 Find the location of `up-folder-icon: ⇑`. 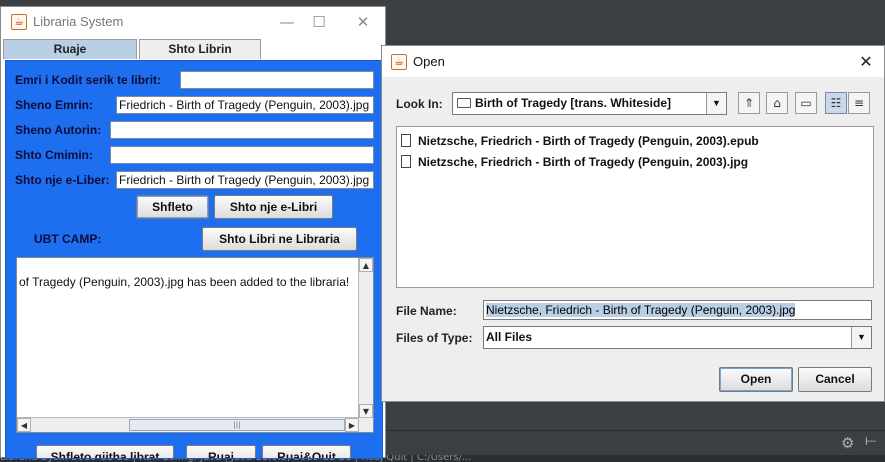

up-folder-icon: ⇑ is located at coordinates (749, 103).